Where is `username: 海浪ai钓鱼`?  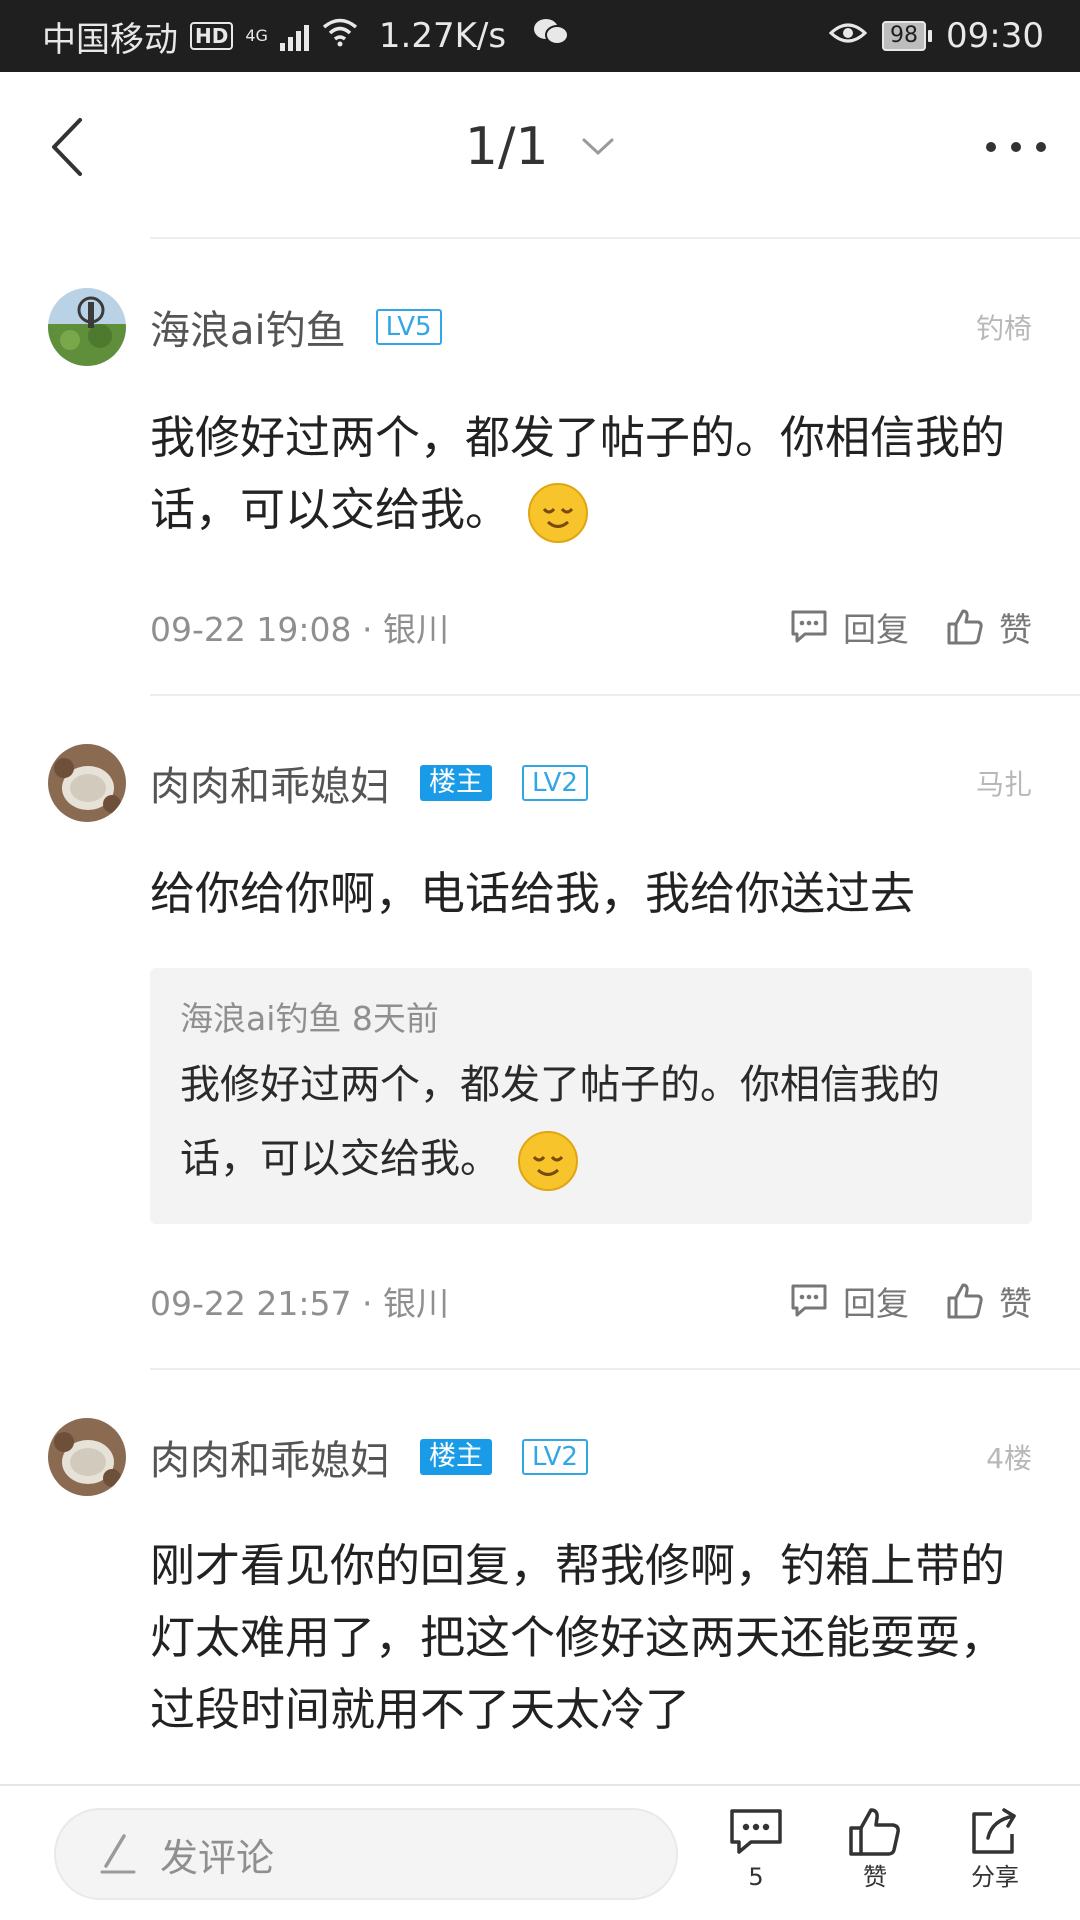
username: 海浪ai钓鱼 is located at coordinates (248, 327).